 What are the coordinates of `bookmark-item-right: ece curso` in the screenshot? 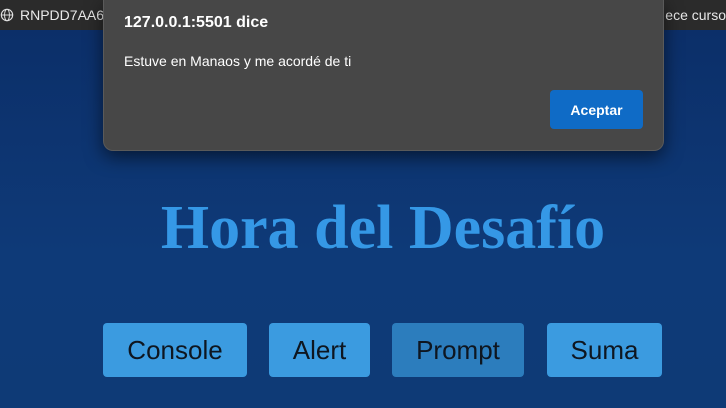 It's located at (695, 15).